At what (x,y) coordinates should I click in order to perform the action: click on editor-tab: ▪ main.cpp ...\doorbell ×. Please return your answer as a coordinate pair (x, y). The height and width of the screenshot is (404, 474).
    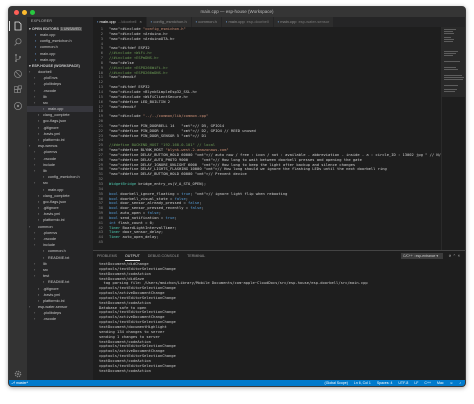
    Looking at the image, I should click on (120, 22).